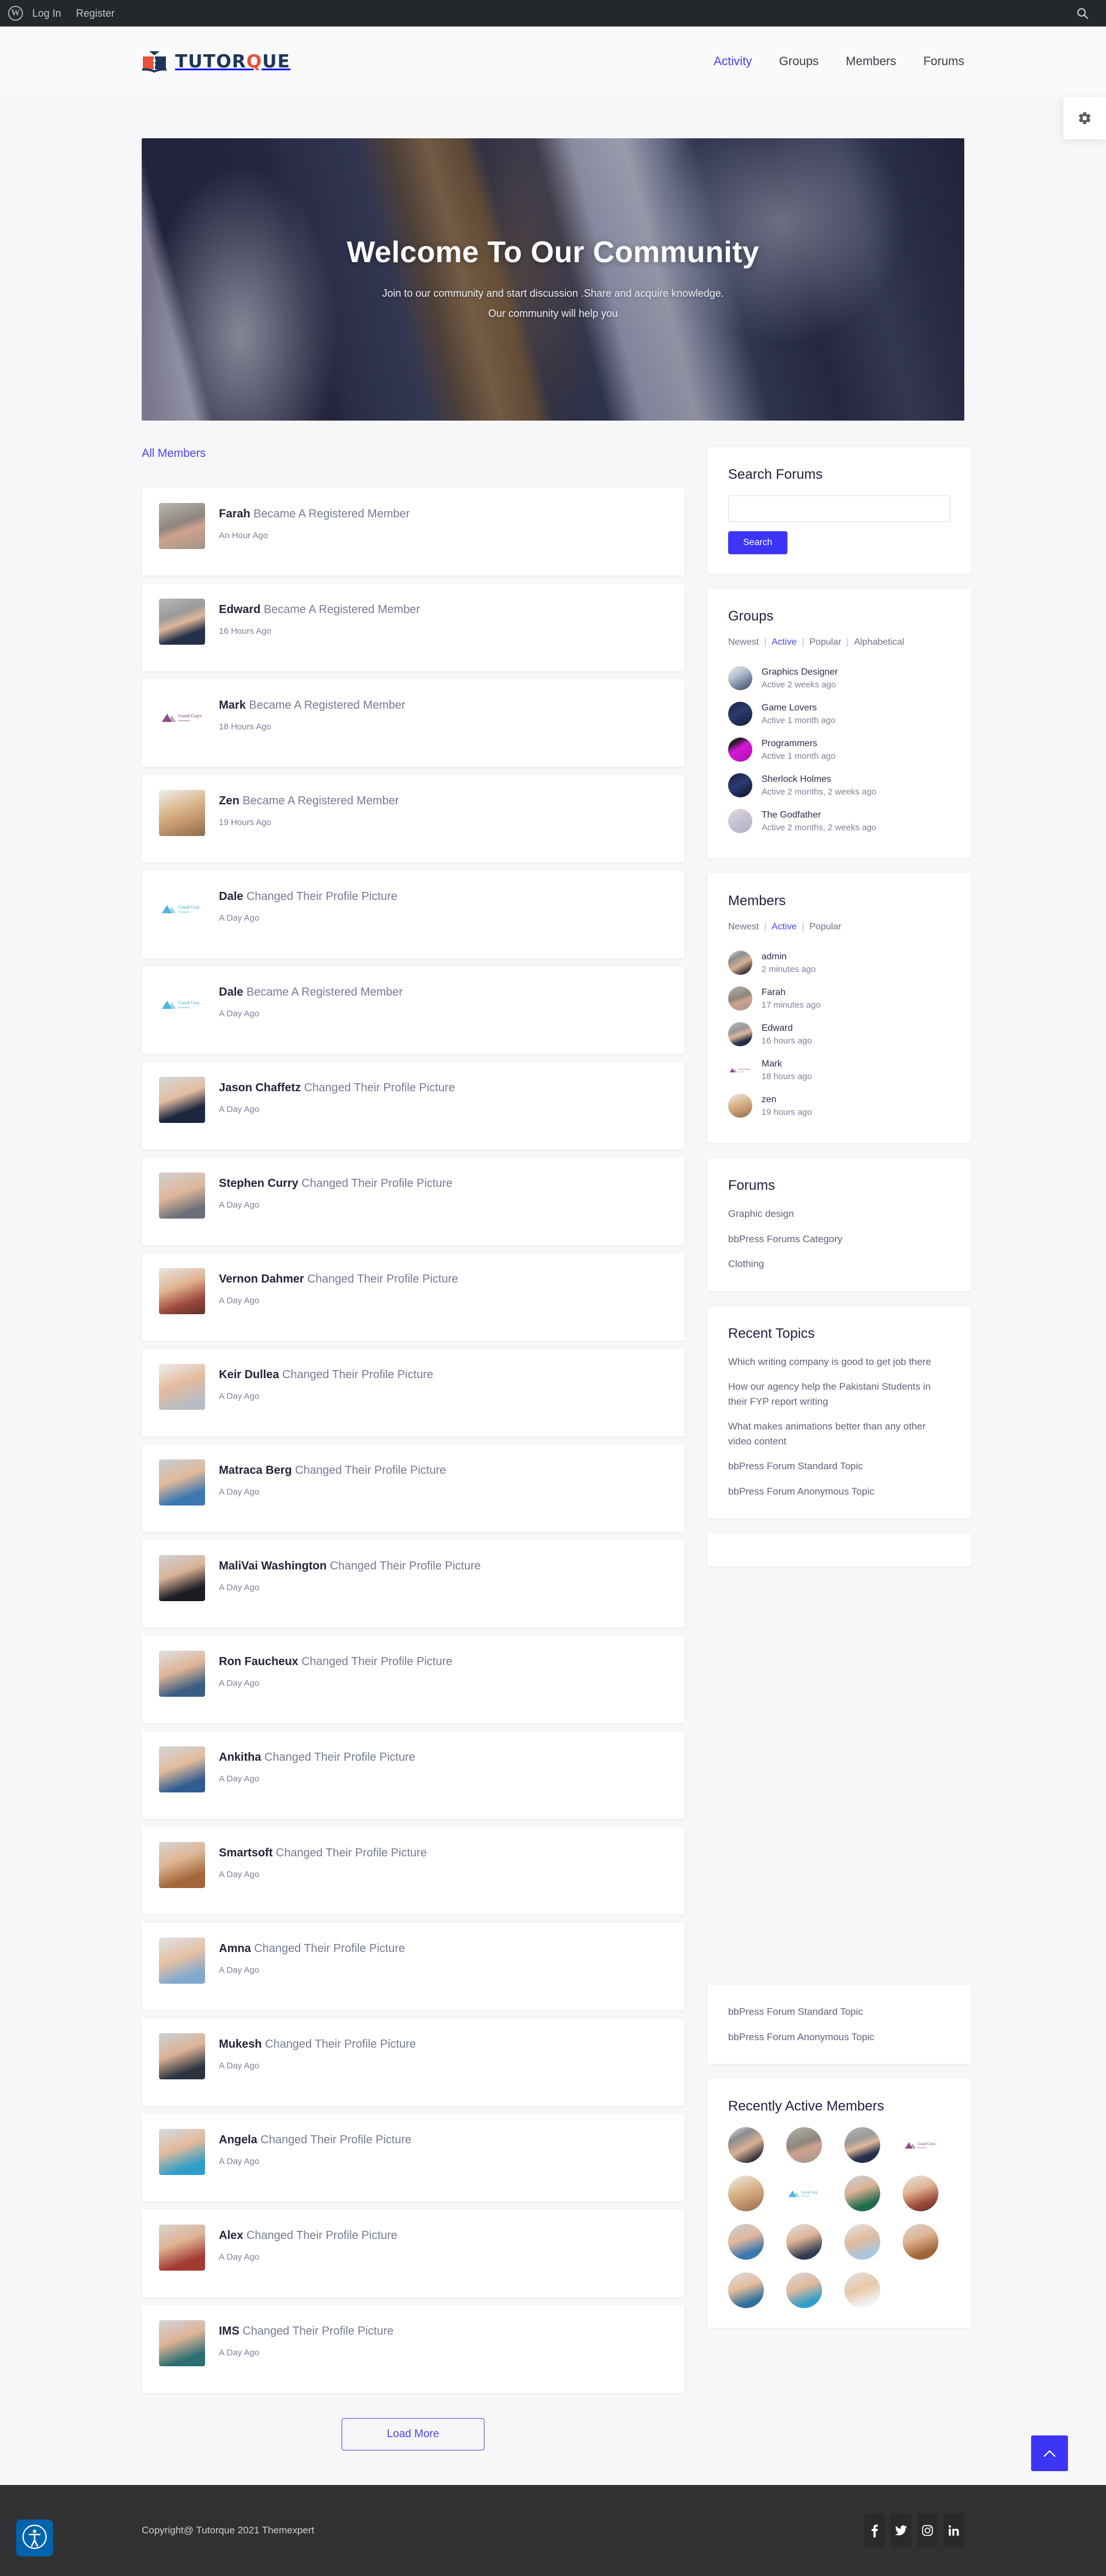 The height and width of the screenshot is (2576, 1106). What do you see at coordinates (757, 542) in the screenshot?
I see `forum-search-button: Search` at bounding box center [757, 542].